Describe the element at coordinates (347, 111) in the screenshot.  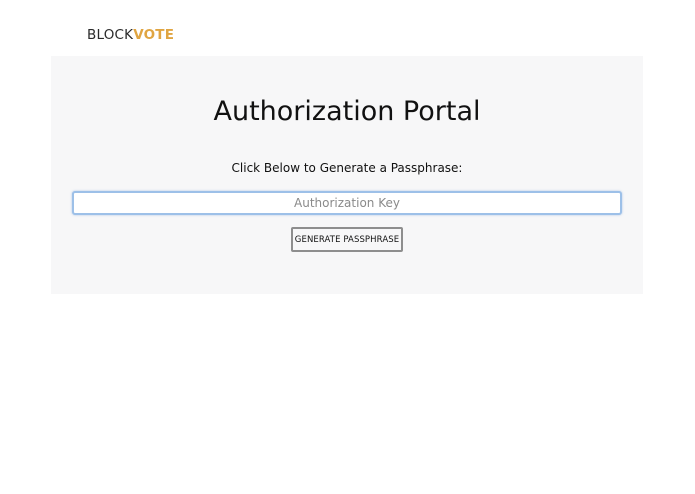
I see `page-title: Authorization Portal` at that location.